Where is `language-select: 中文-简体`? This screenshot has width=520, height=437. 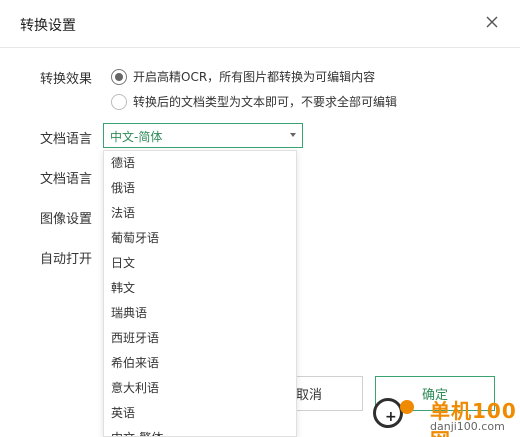 language-select: 中文-简体 is located at coordinates (203, 135).